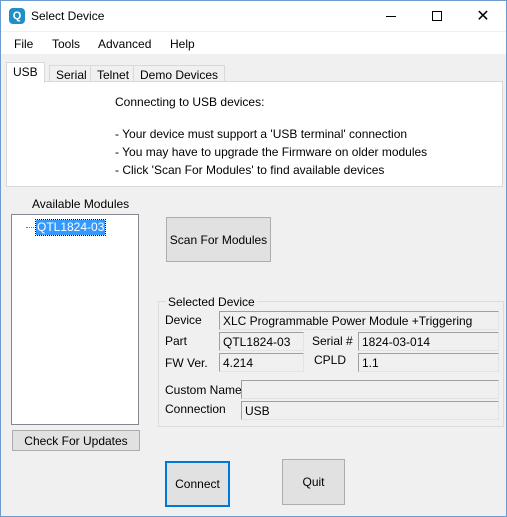 The width and height of the screenshot is (507, 517). Describe the element at coordinates (370, 410) in the screenshot. I see `connection-field: USB` at that location.